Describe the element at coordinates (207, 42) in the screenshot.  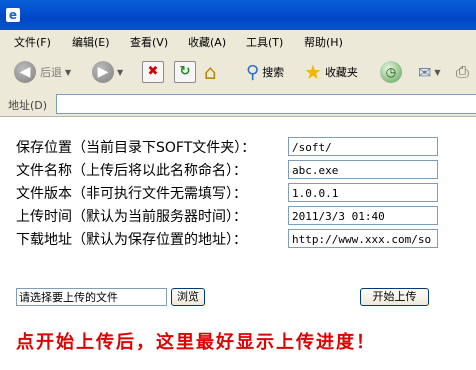
I see `menu-favorites: 收藏(A)` at that location.